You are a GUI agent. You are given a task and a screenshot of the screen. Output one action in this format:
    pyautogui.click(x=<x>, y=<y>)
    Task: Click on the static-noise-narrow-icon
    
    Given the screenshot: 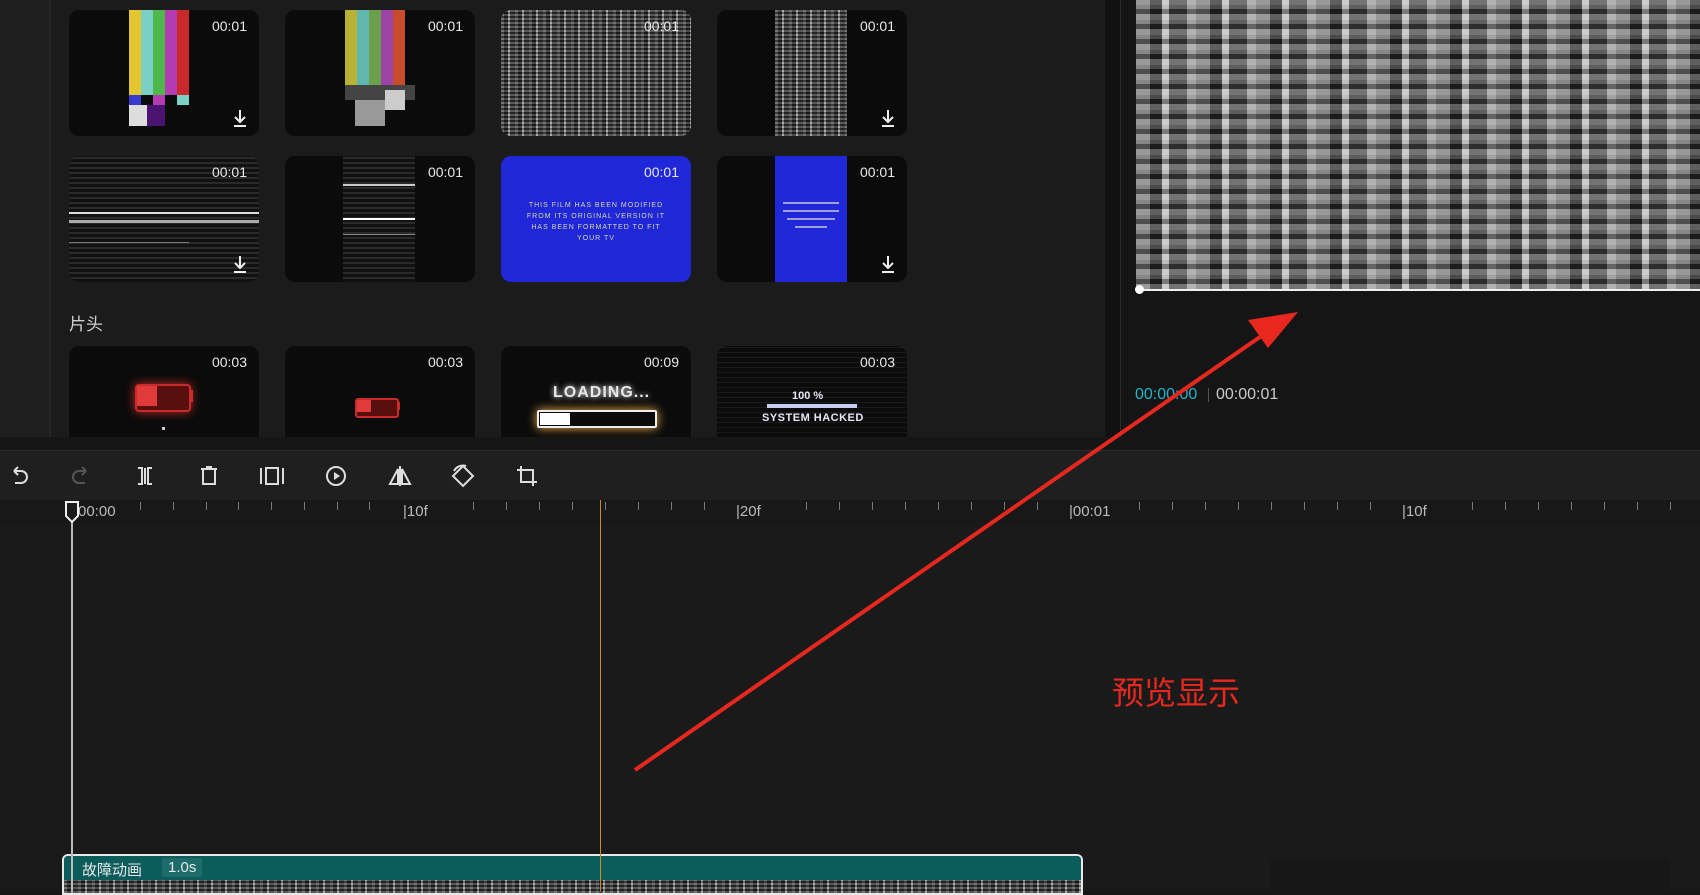 What is the action you would take?
    pyautogui.click(x=811, y=73)
    